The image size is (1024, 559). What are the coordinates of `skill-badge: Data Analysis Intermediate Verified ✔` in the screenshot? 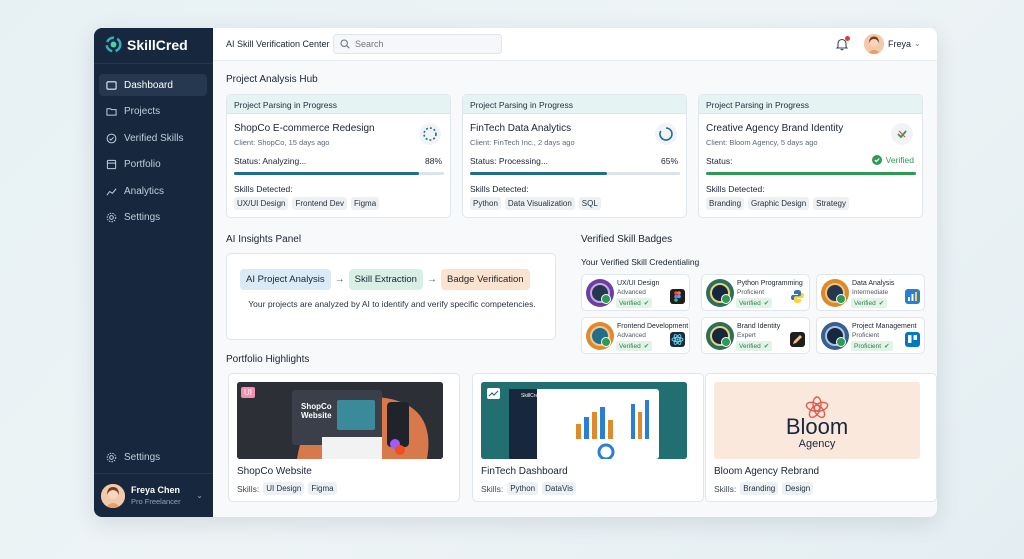 It's located at (870, 292).